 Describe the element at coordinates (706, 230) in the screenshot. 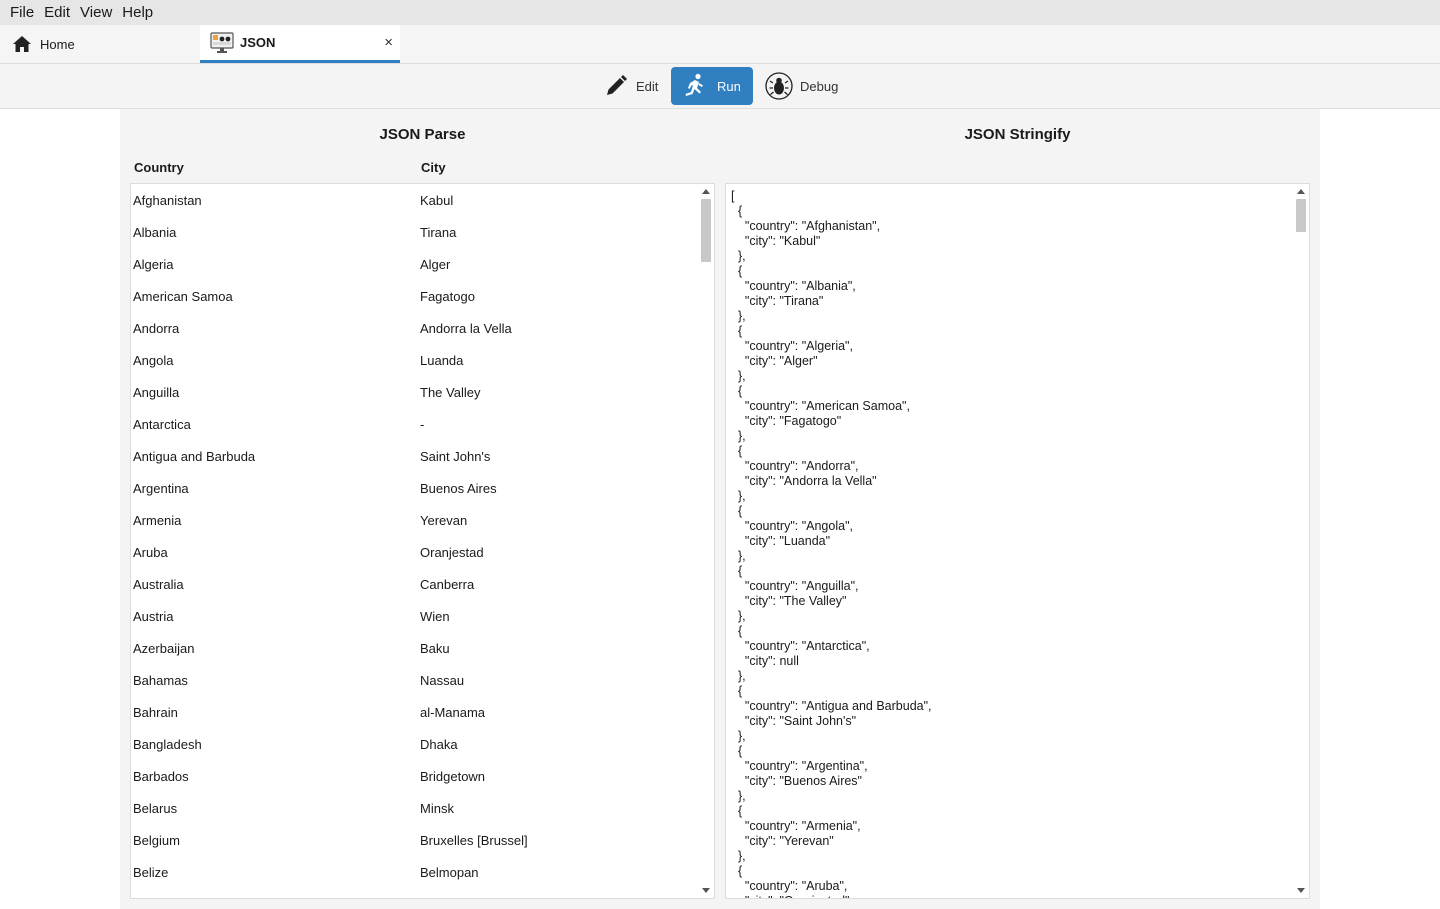

I see `table-scroll-thumb` at that location.